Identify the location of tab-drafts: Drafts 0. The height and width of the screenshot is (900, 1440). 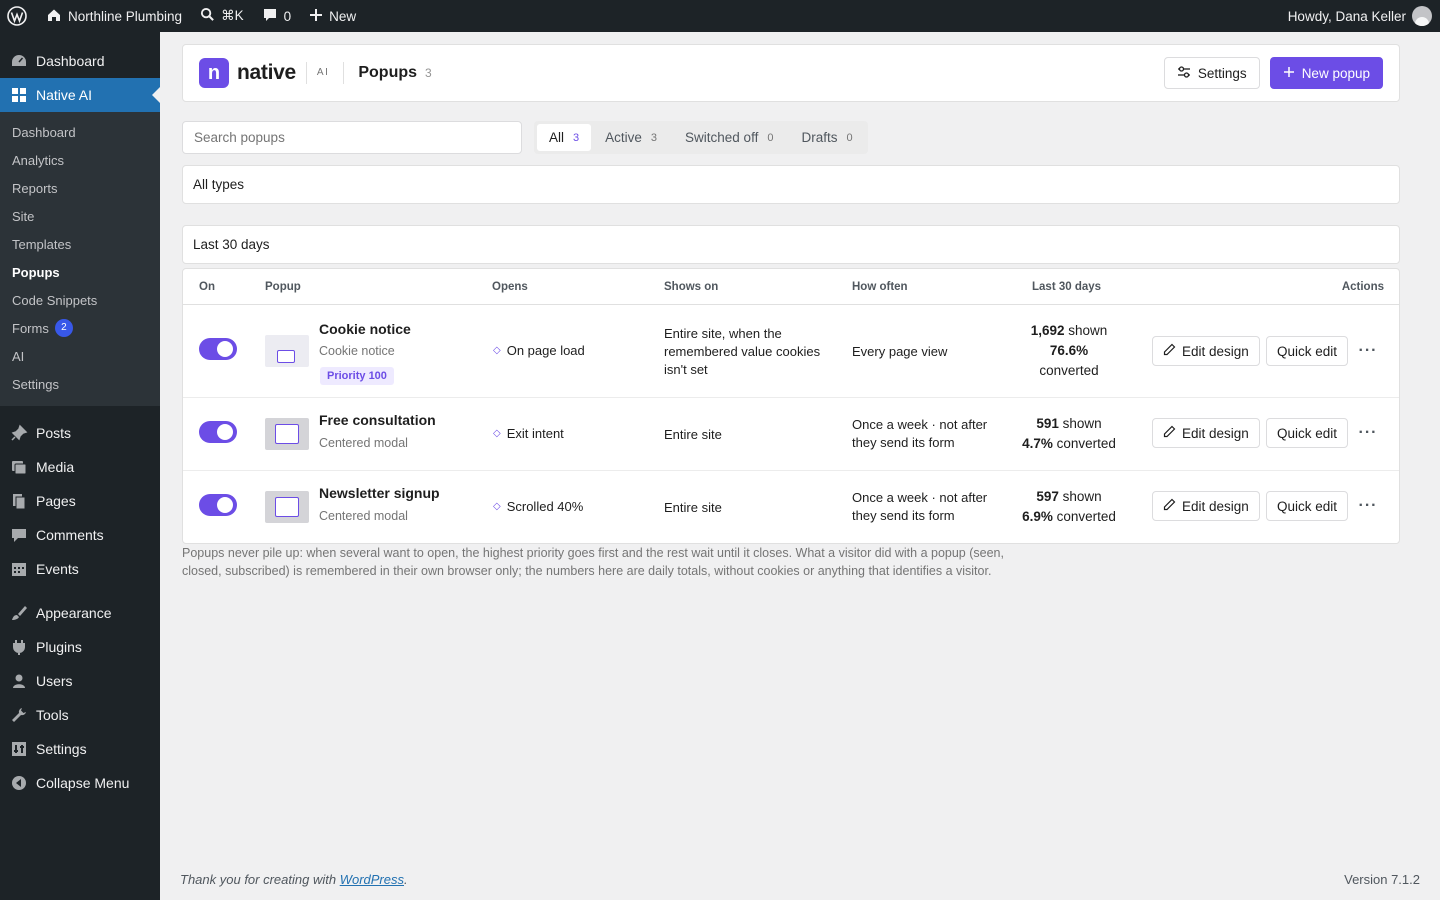
(826, 137).